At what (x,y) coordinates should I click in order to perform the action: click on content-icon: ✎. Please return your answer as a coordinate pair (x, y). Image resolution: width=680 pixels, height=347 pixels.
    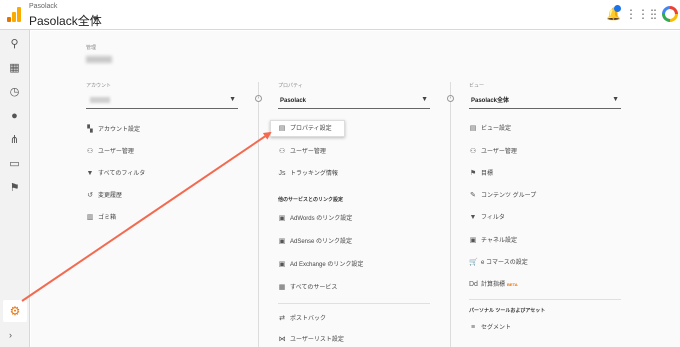
    Looking at the image, I should click on (473, 195).